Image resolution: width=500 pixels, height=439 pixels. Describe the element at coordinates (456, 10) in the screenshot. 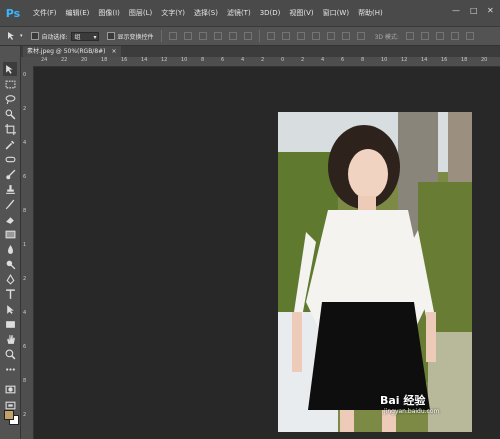

I see `minimize-button: —` at that location.